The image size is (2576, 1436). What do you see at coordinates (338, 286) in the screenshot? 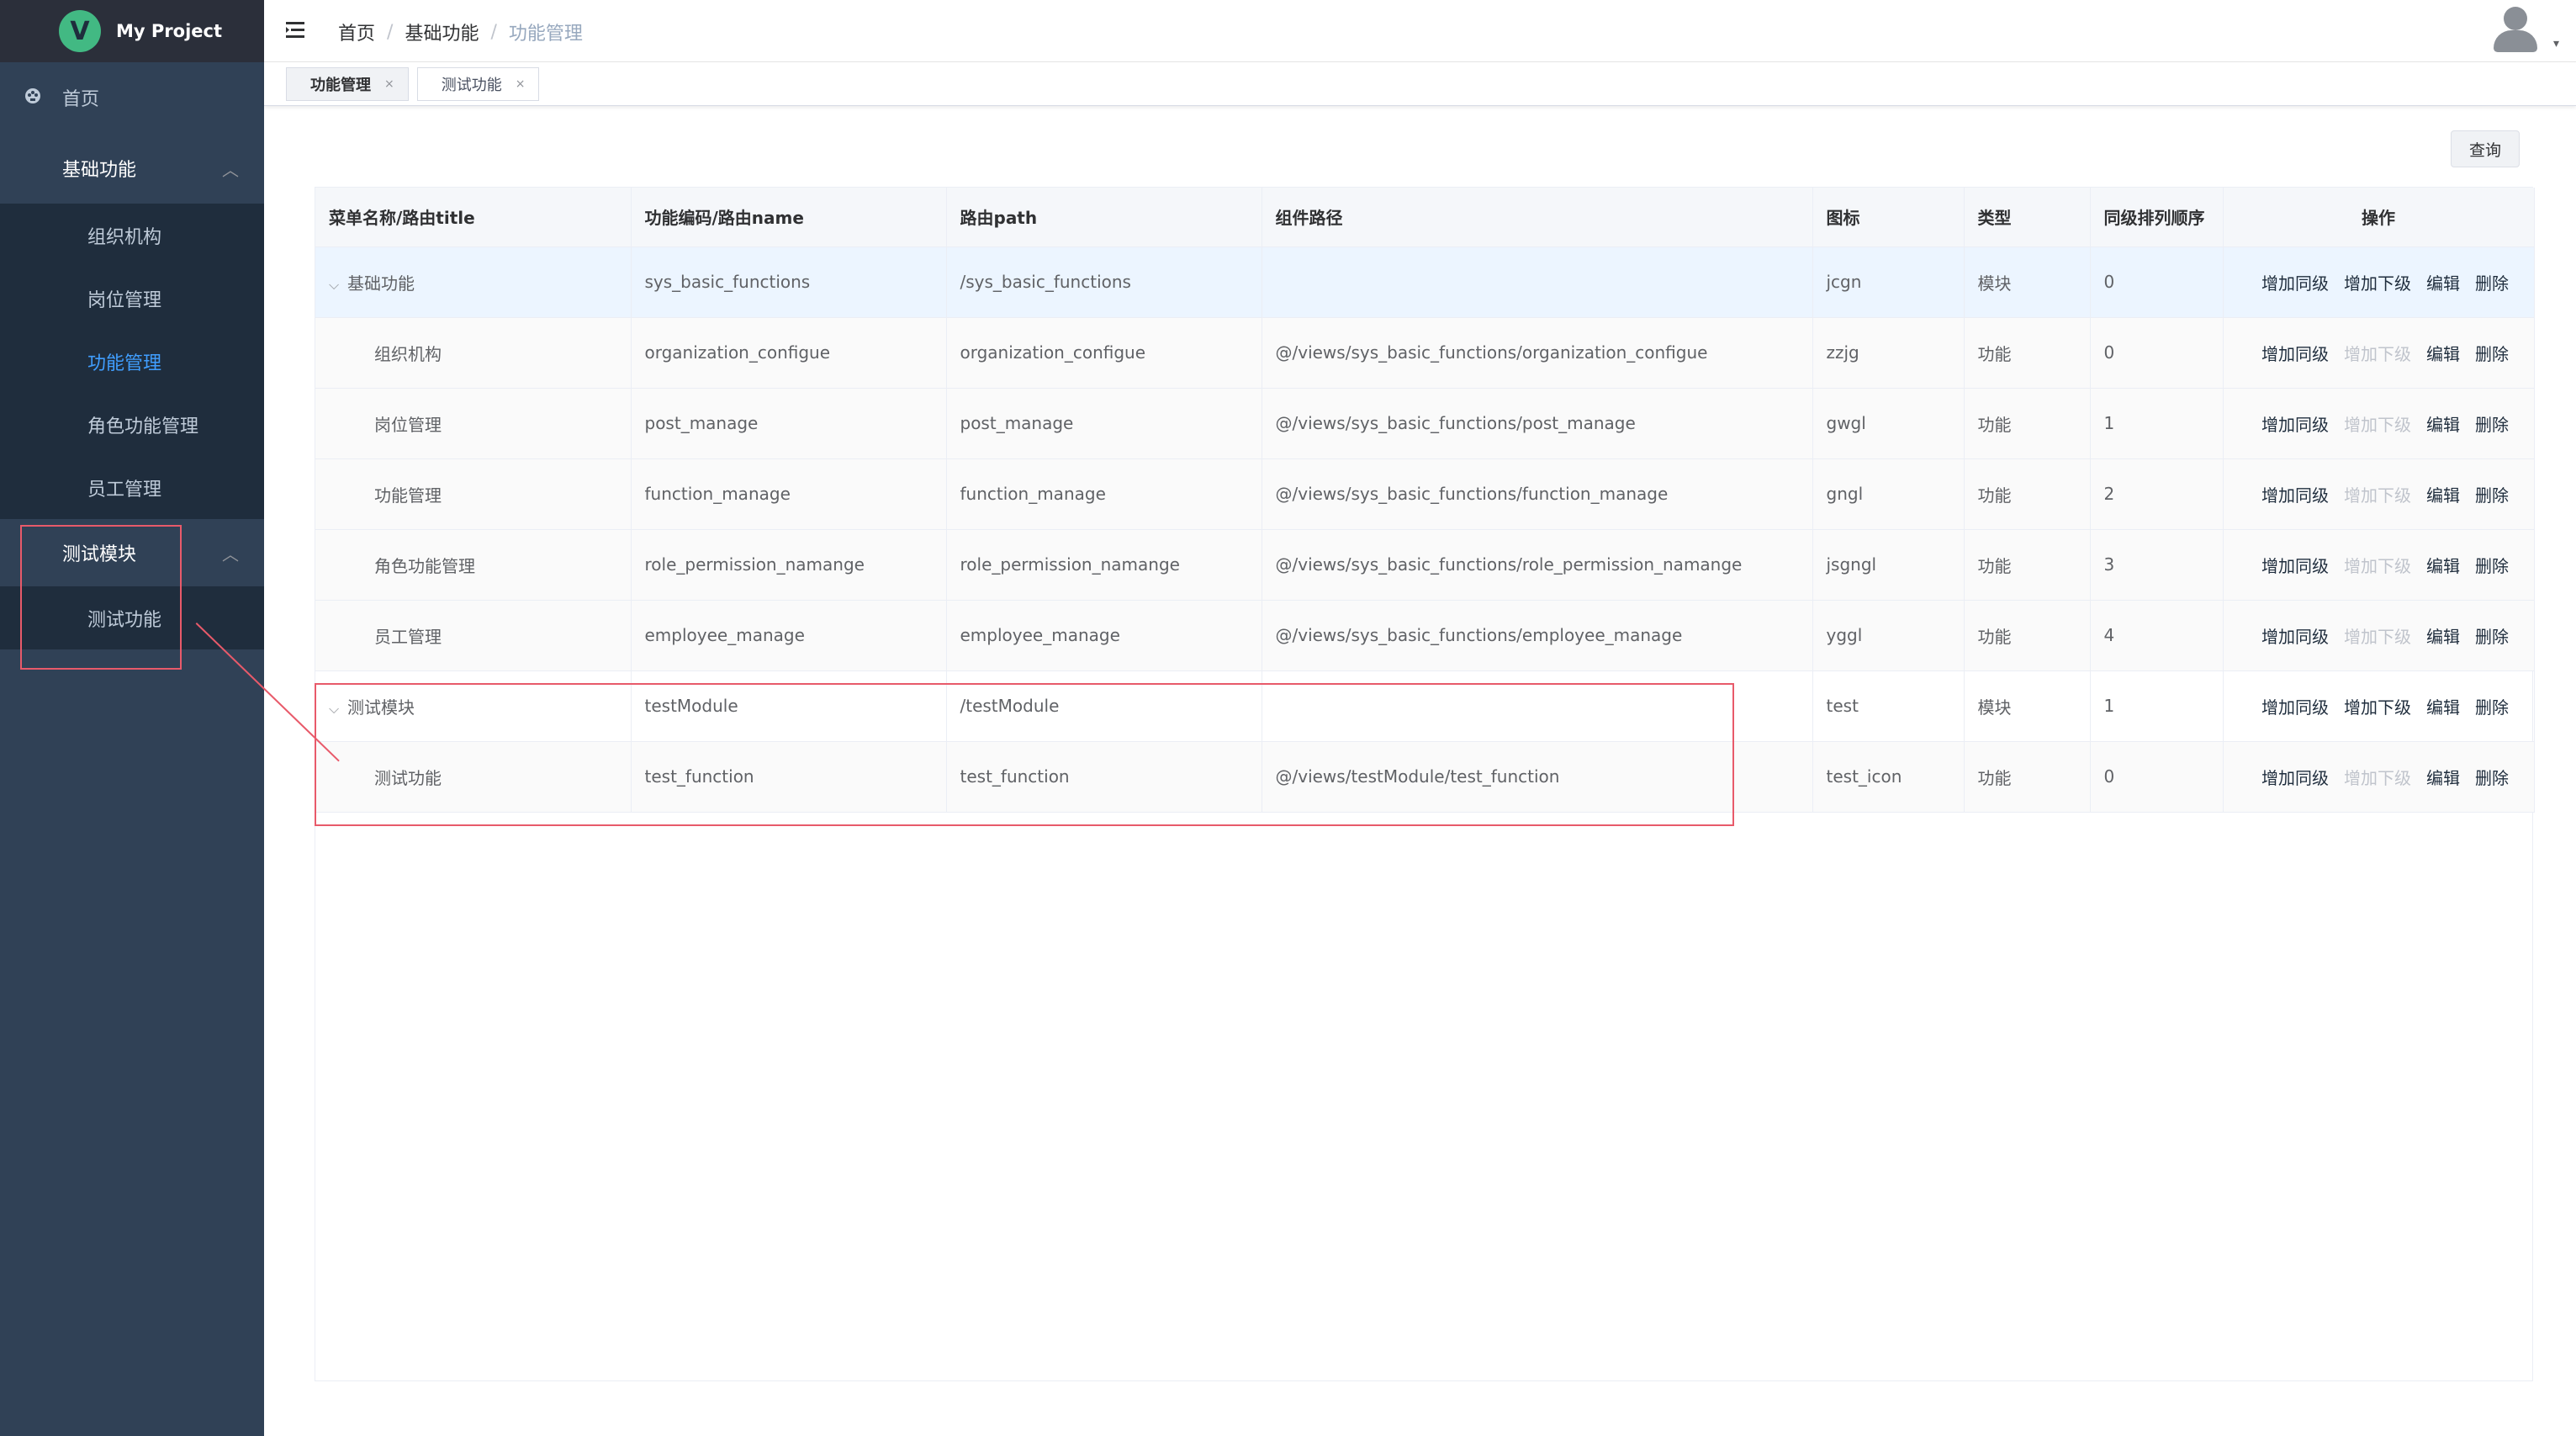
I see `expand-chevron-icon: ⌵` at bounding box center [338, 286].